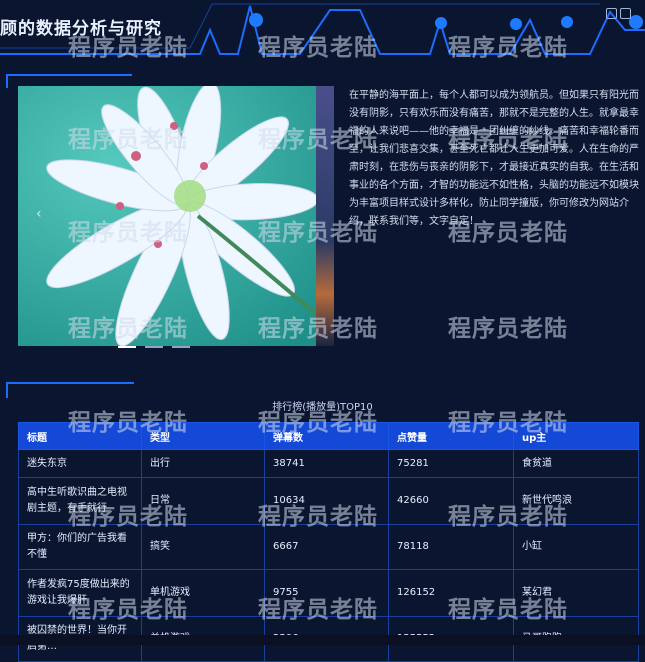  Describe the element at coordinates (451, 463) in the screenshot. I see `cell-likes: 75281` at that location.